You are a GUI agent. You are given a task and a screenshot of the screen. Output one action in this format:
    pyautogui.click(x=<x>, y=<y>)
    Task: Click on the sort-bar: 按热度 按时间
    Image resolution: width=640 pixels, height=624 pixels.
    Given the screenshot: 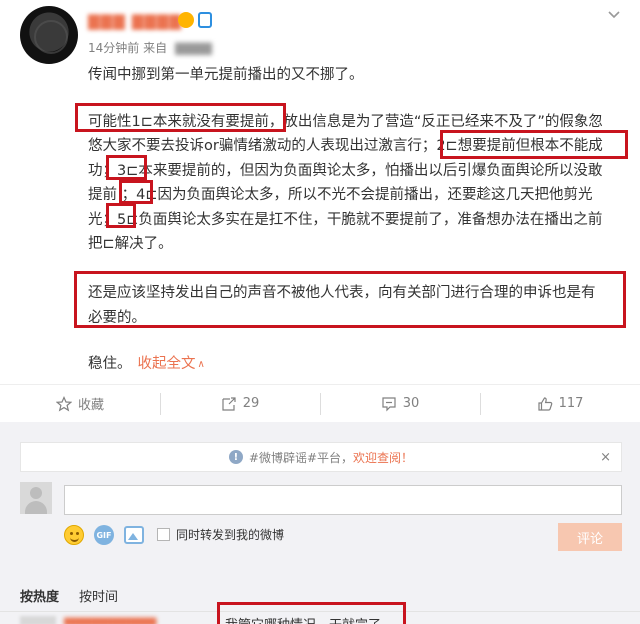 What is the action you would take?
    pyautogui.click(x=79, y=595)
    